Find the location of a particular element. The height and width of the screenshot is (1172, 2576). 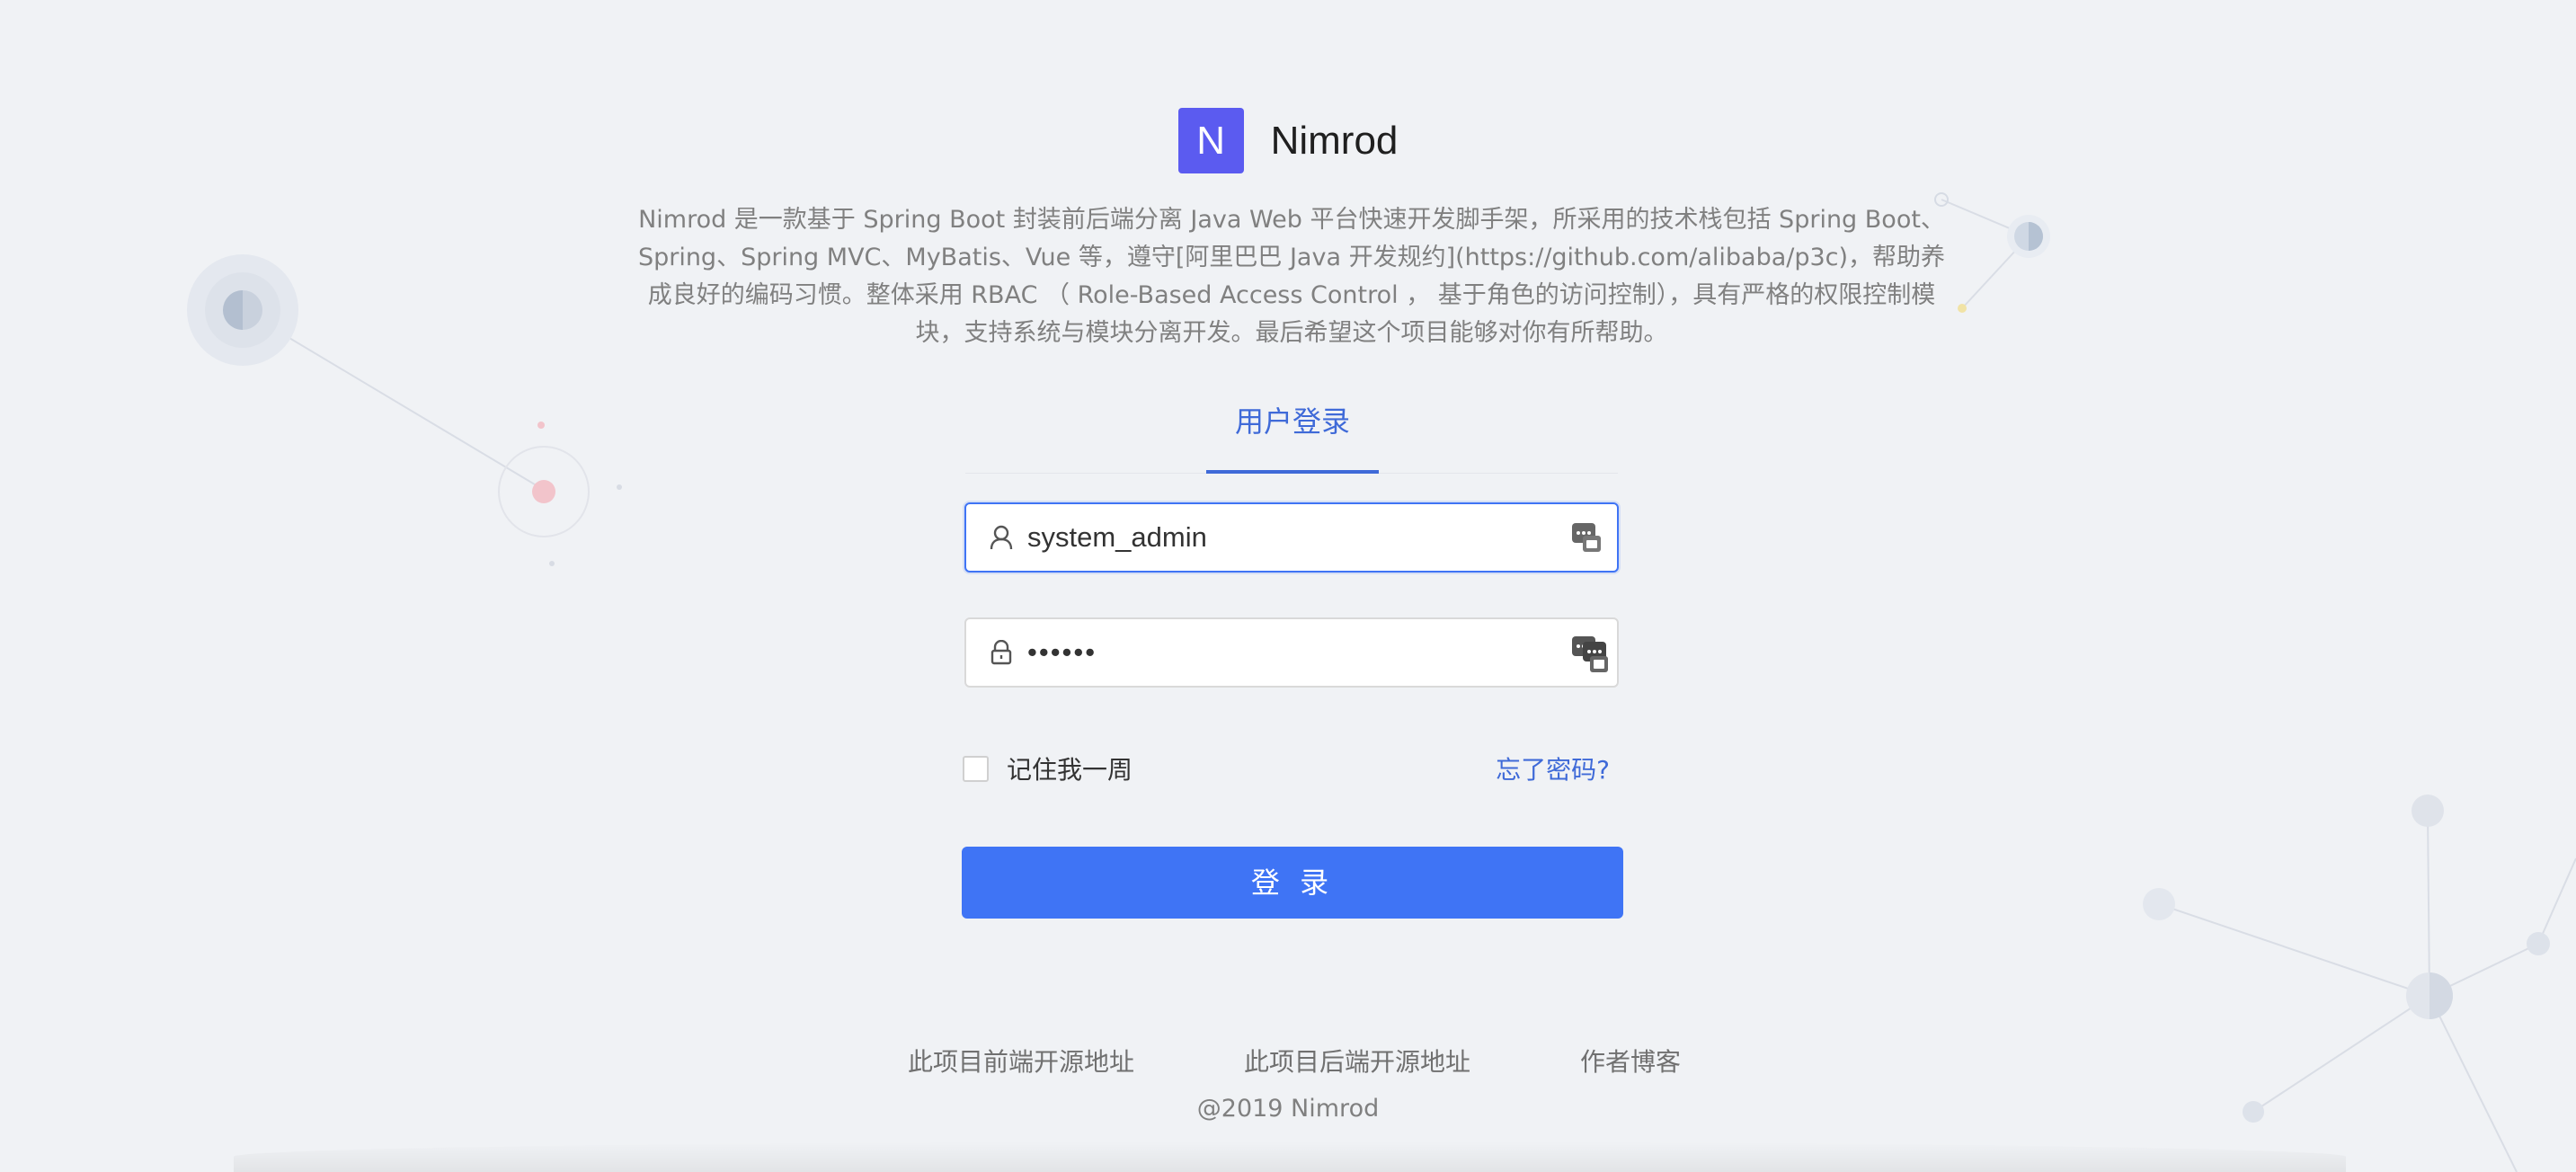

username-field: system_admin is located at coordinates (1291, 537).